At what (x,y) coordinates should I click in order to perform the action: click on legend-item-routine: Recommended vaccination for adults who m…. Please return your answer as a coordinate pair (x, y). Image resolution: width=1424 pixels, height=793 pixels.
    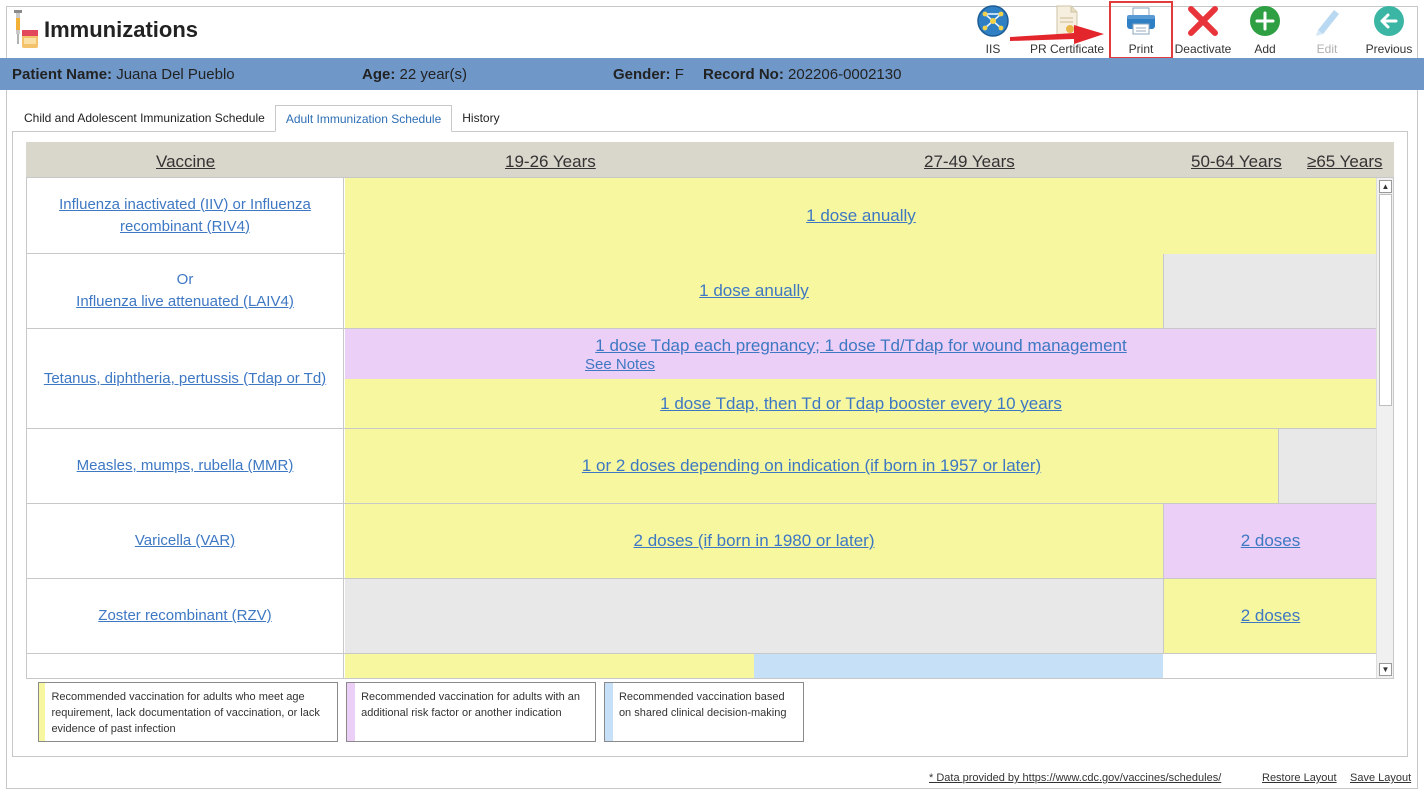
    Looking at the image, I should click on (188, 712).